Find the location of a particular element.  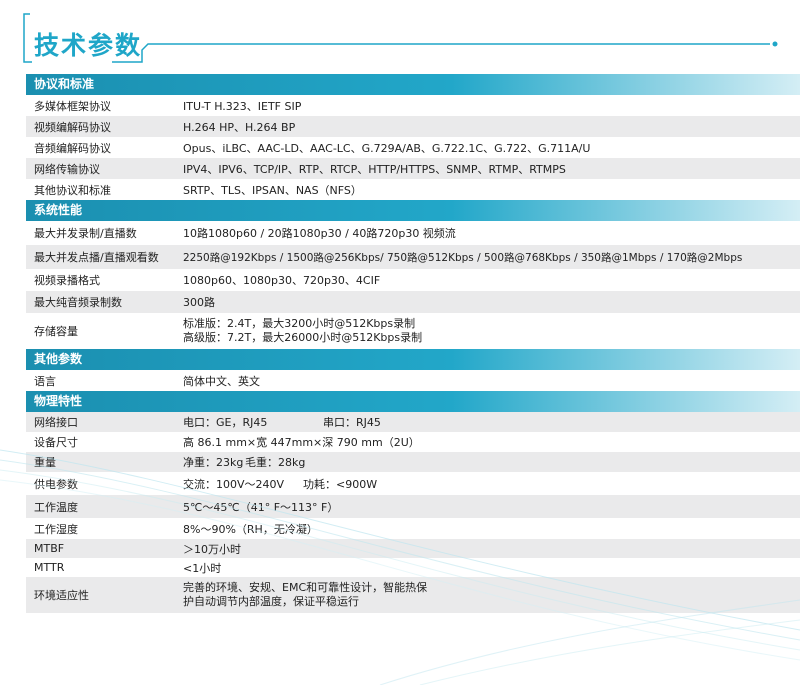

value-line: 护自动调节内部温度，保证平稳运行 is located at coordinates (271, 601).